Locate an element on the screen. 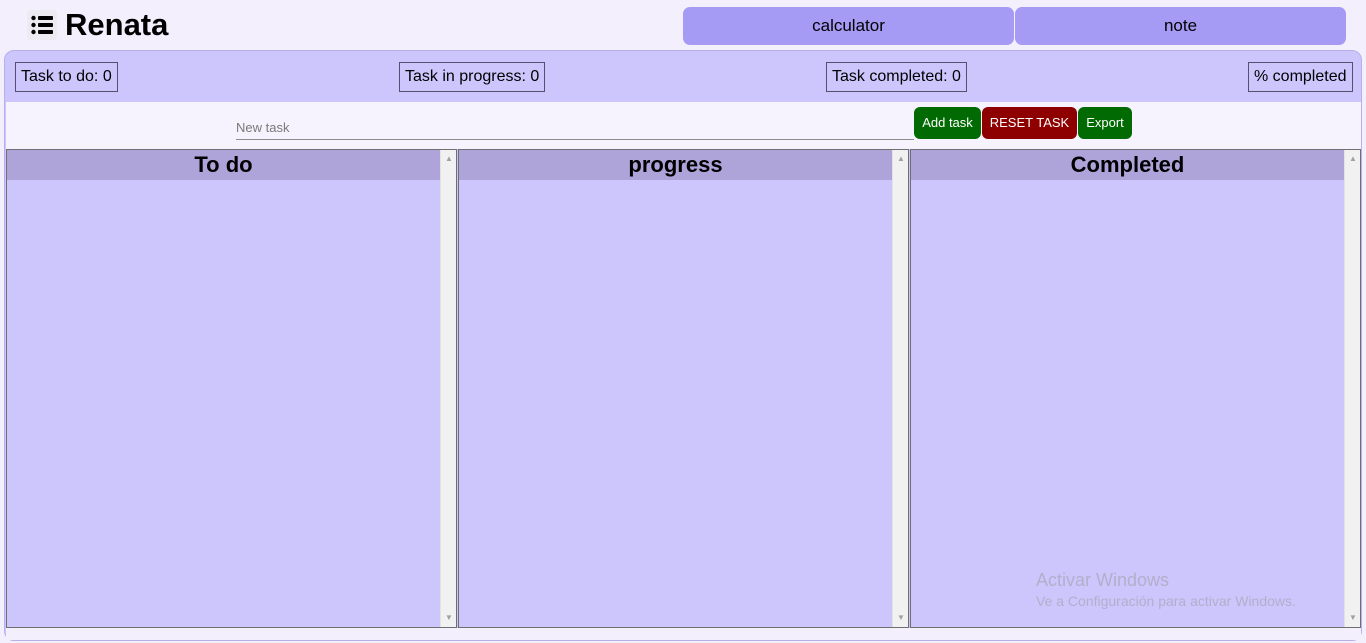 Image resolution: width=1366 pixels, height=643 pixels. completed-scrollbar: ▲ ▼ is located at coordinates (1352, 388).